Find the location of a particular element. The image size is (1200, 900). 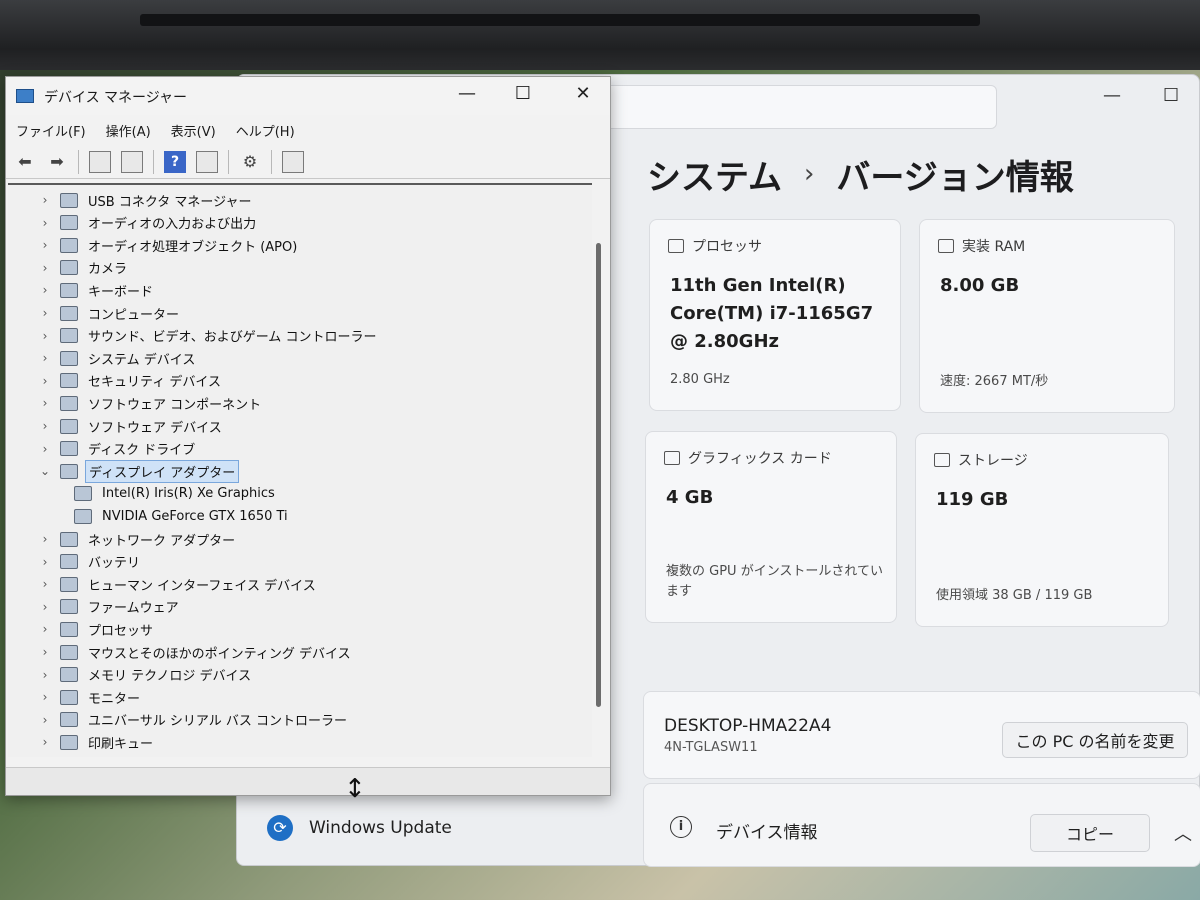

monitor-bezel is located at coordinates (600, 35).